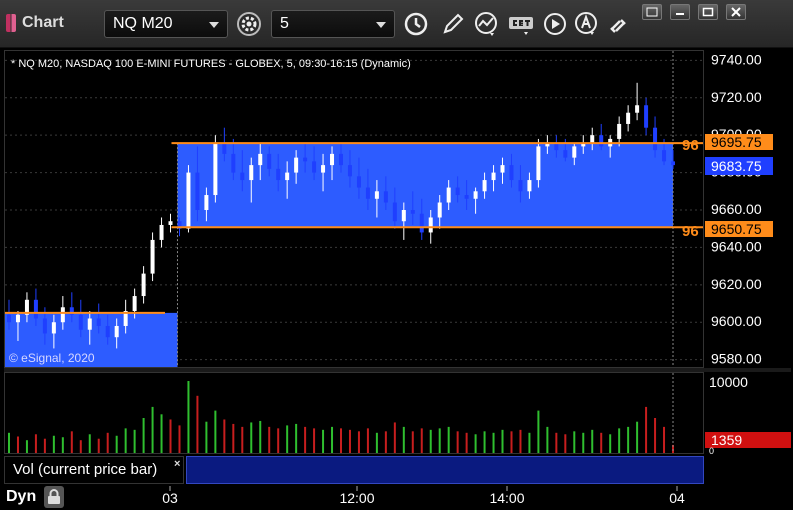 This screenshot has height=510, width=793. Describe the element at coordinates (736, 59) in the screenshot. I see `price-tick-label: 9740.00` at that location.